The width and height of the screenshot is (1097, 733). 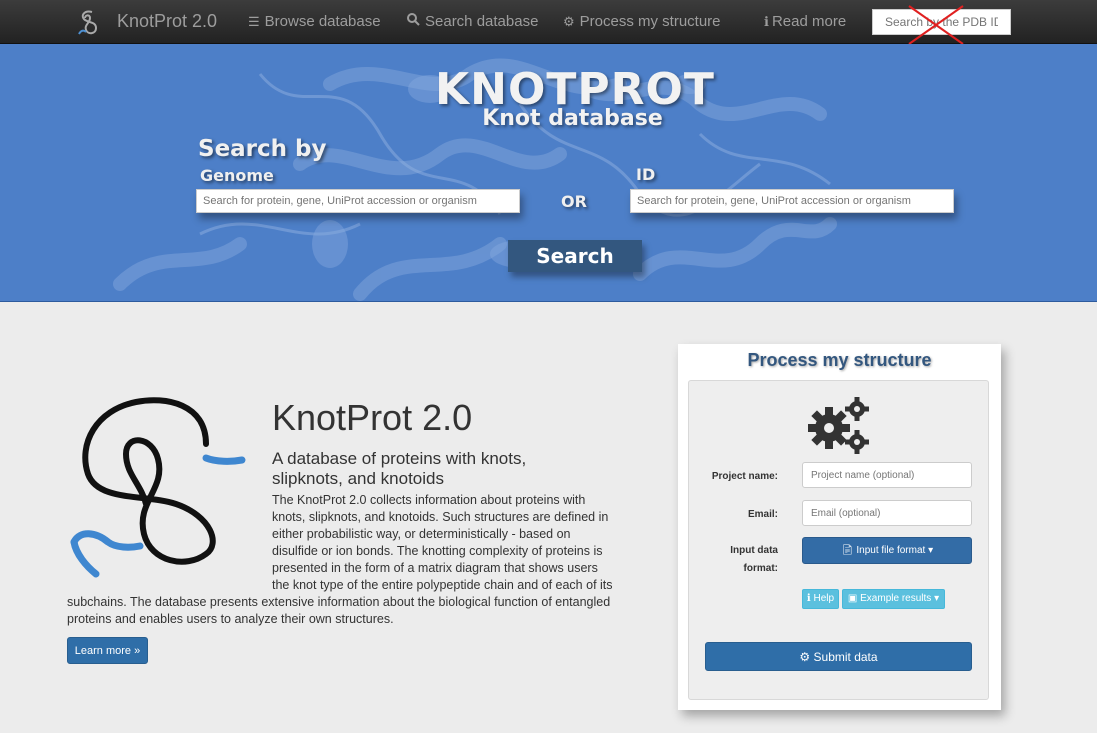 What do you see at coordinates (809, 21) in the screenshot?
I see `nav-read-more-label: Read more` at bounding box center [809, 21].